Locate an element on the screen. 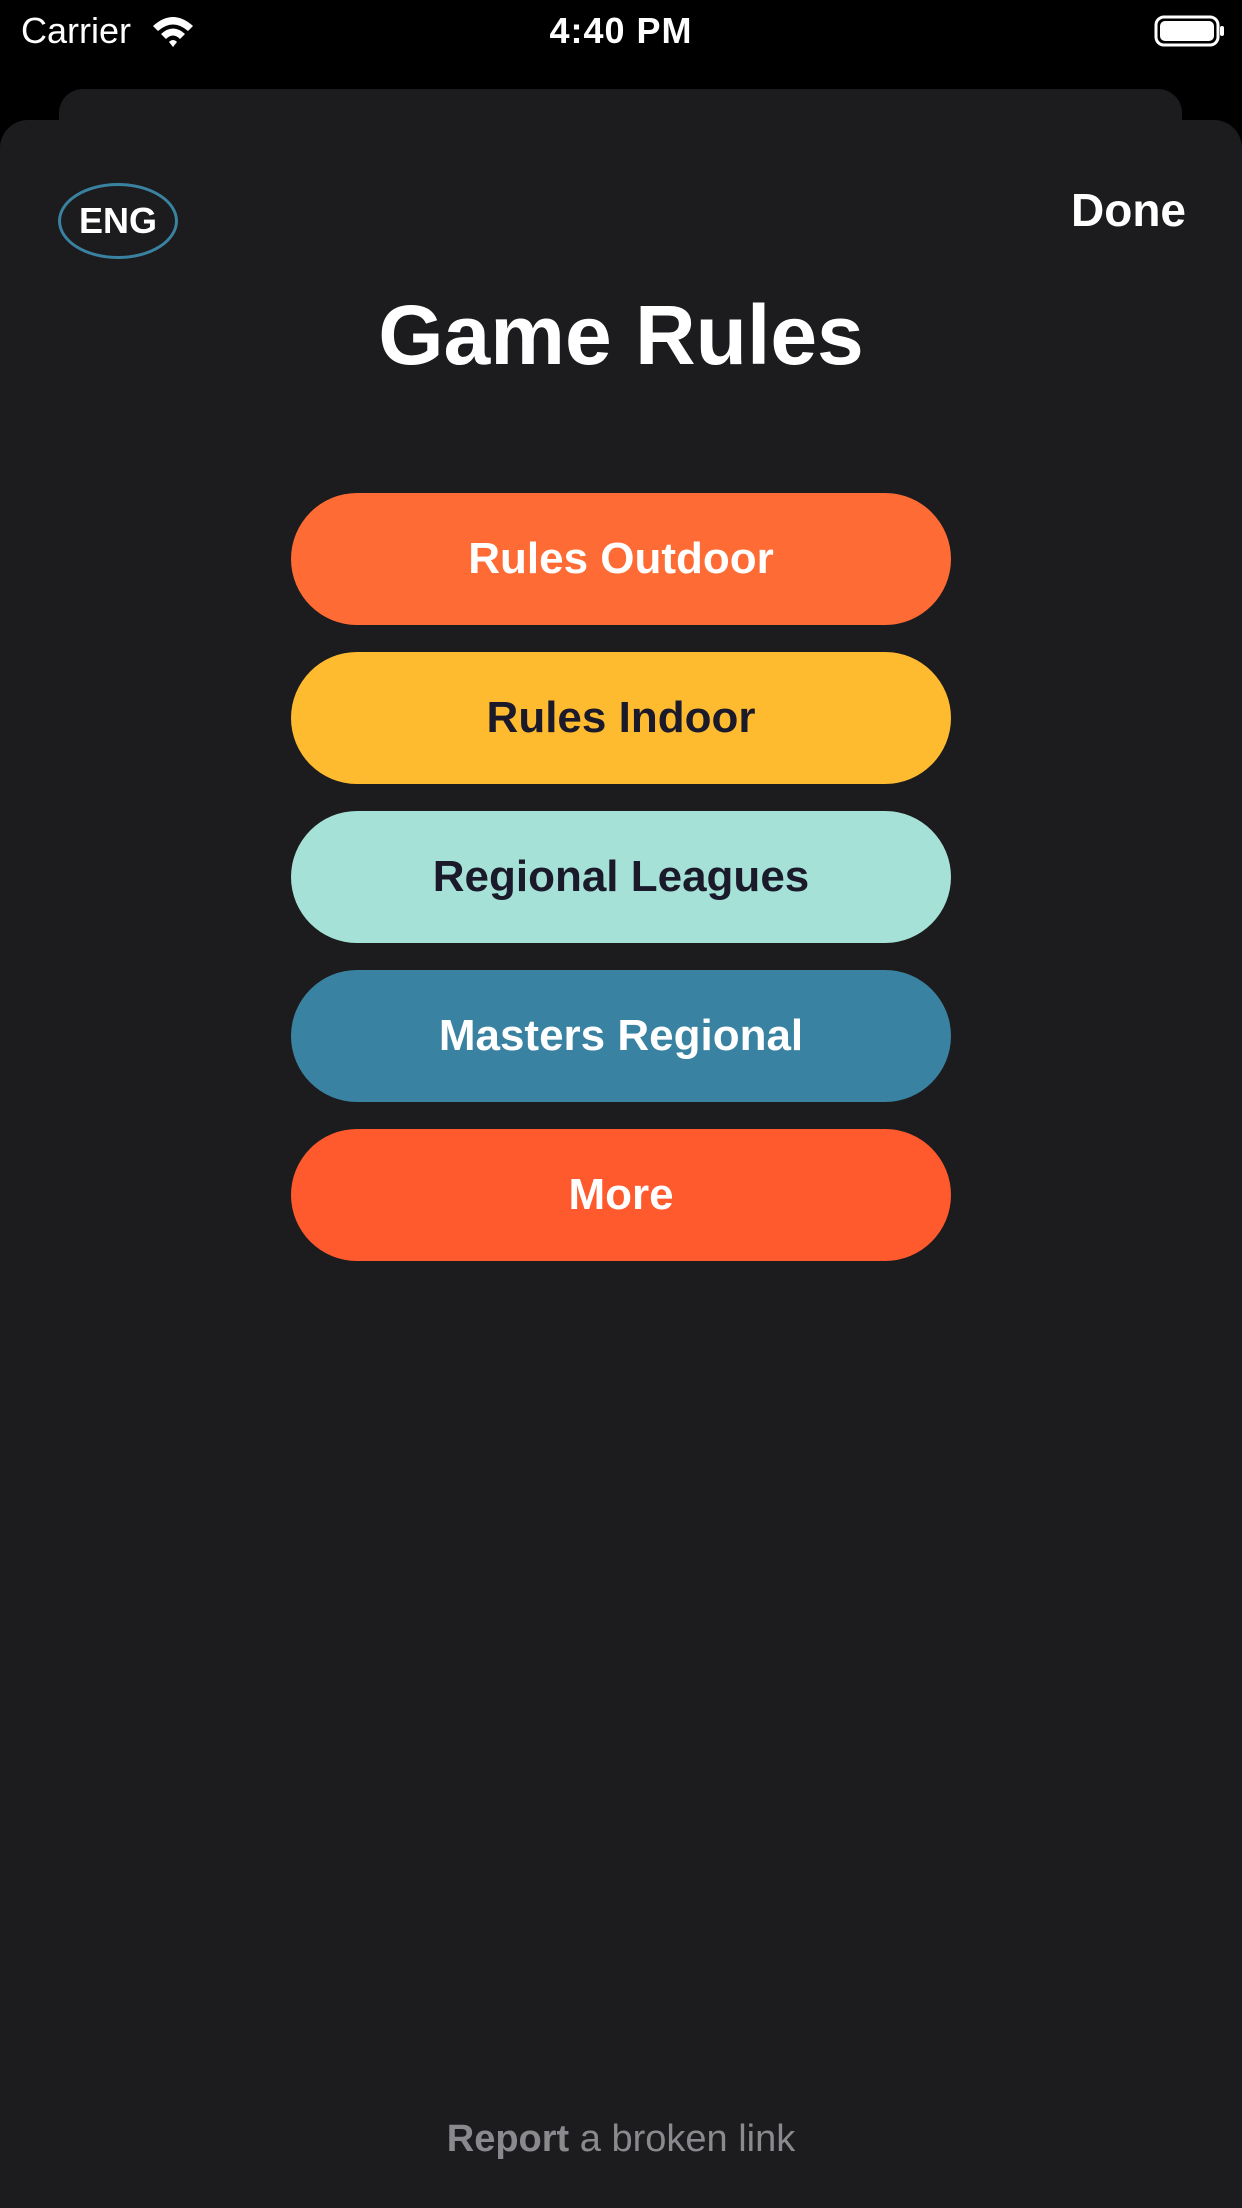  status-bar: Carrier 4:40 PM is located at coordinates (621, 31).